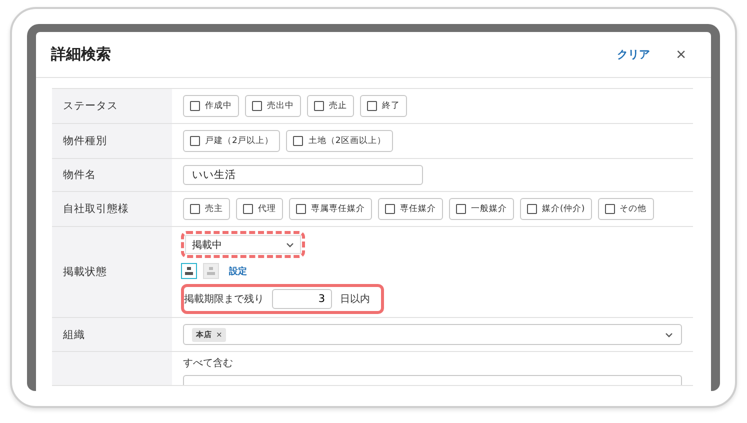 The height and width of the screenshot is (423, 747). I want to click on checkbox-option: 媒介(仲介), so click(556, 209).